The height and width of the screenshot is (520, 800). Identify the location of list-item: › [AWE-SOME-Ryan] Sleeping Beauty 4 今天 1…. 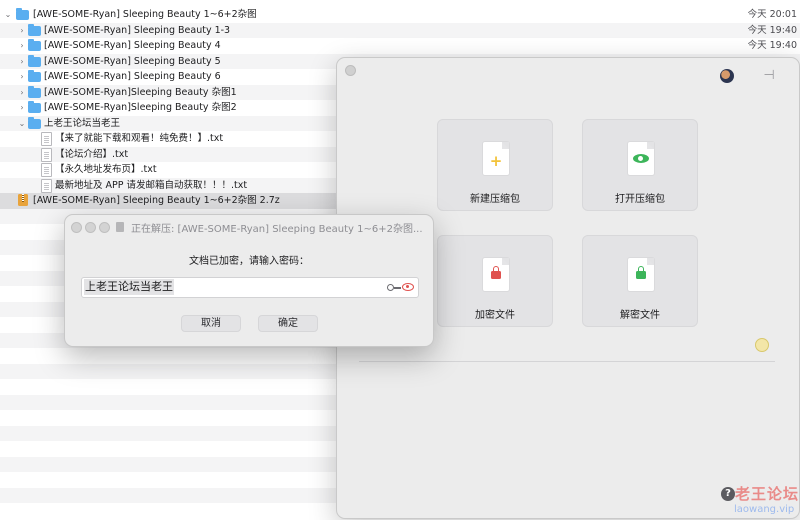
(400, 46).